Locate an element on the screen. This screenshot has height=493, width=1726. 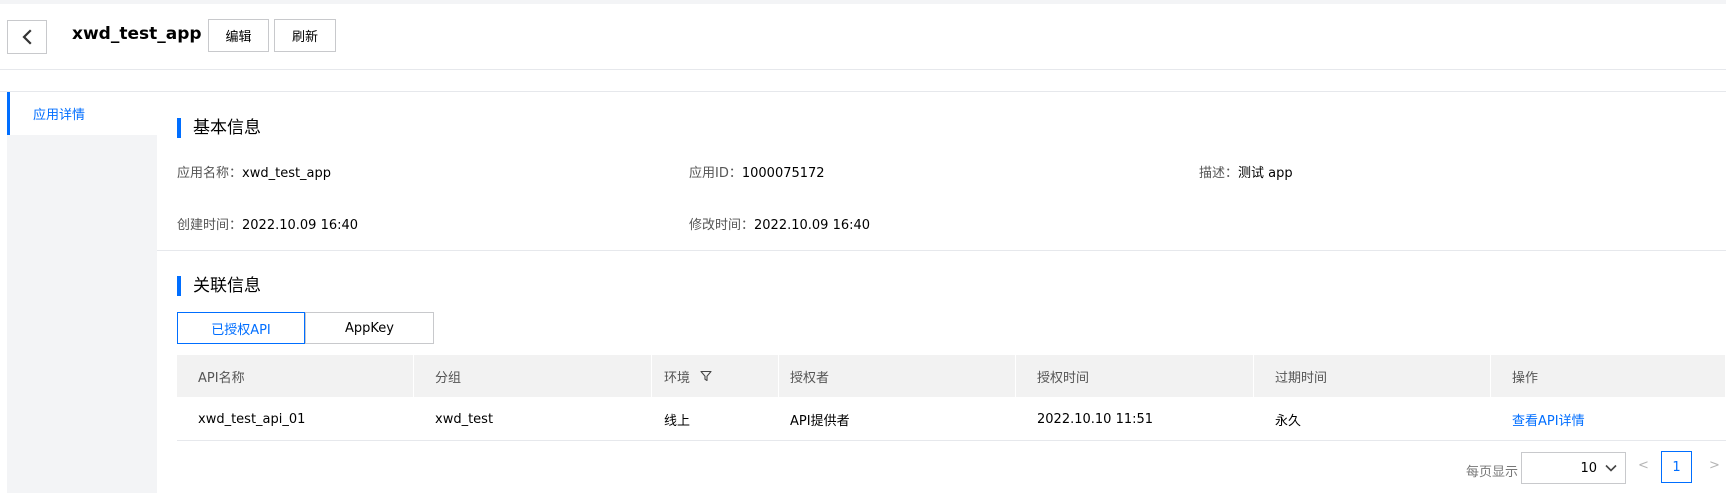
page-size-value: 10 is located at coordinates (1588, 468).